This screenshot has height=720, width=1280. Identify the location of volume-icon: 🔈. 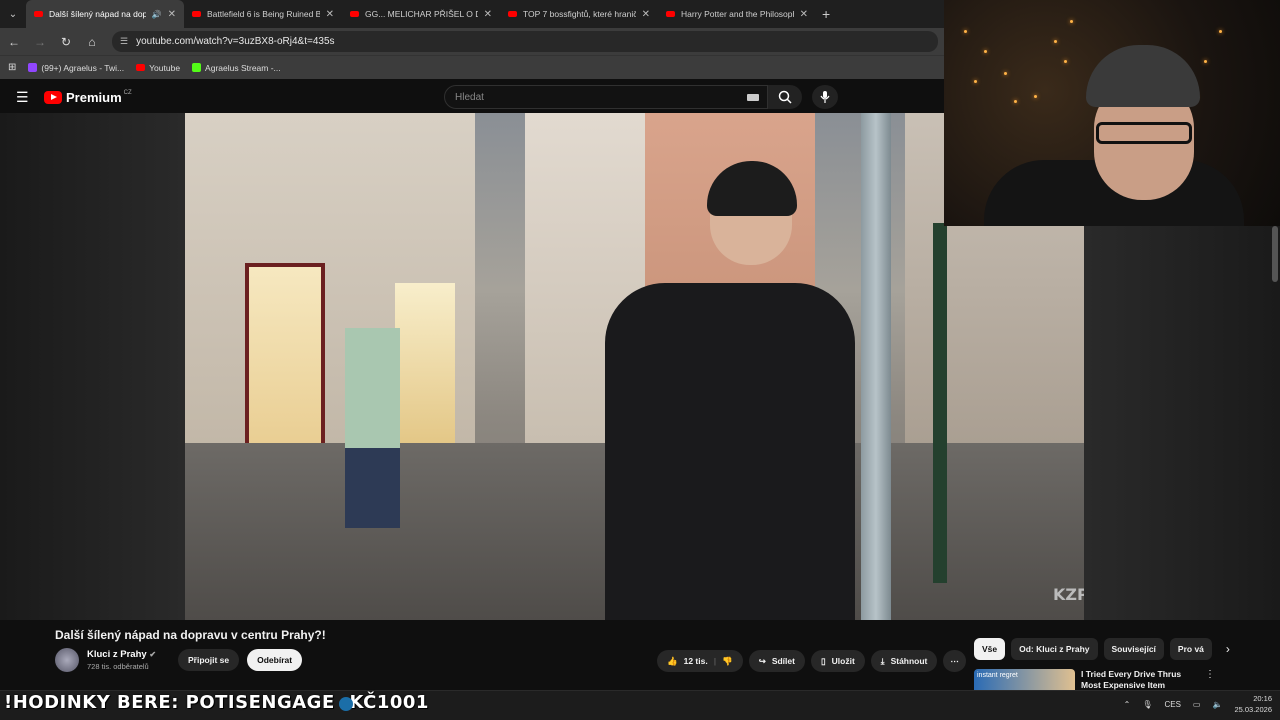
(1217, 704).